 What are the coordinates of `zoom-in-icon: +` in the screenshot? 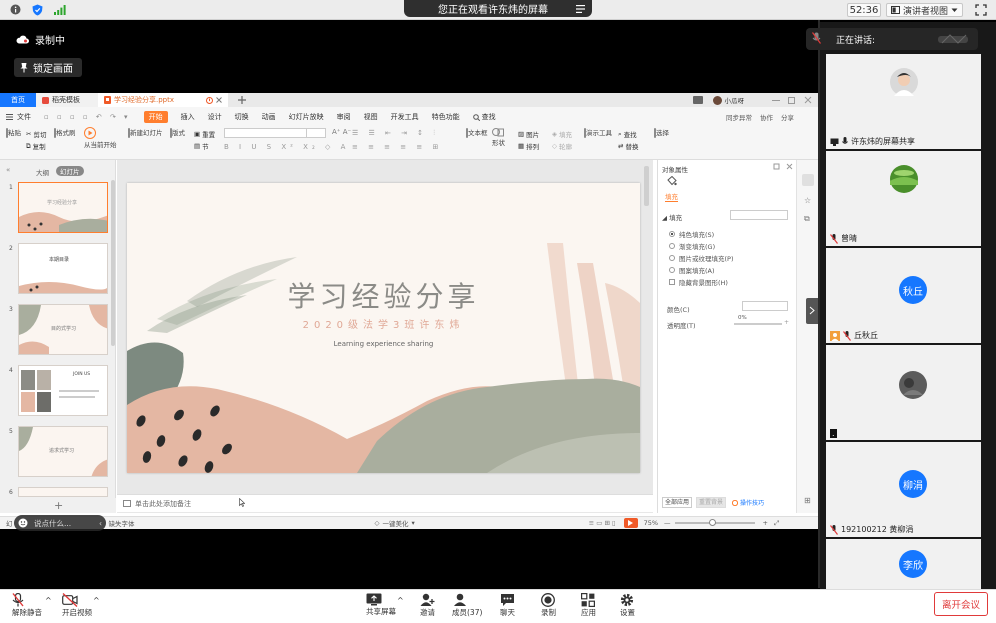 It's located at (765, 523).